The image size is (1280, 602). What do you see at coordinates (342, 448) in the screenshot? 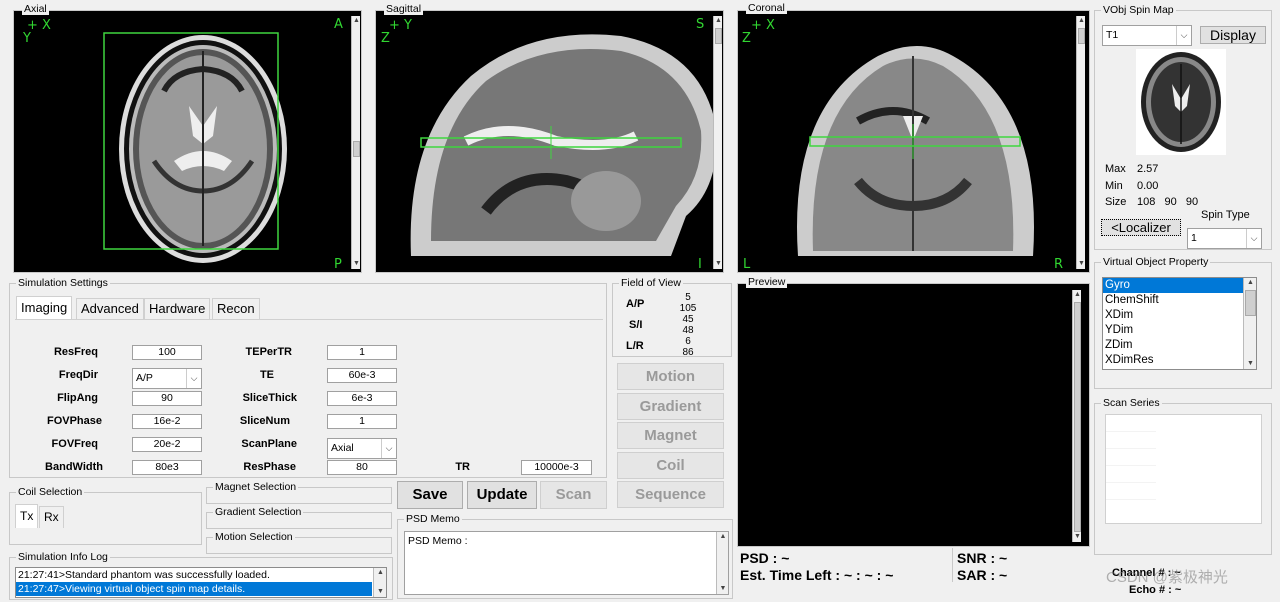
I see `scanplane-value: Axial` at bounding box center [342, 448].